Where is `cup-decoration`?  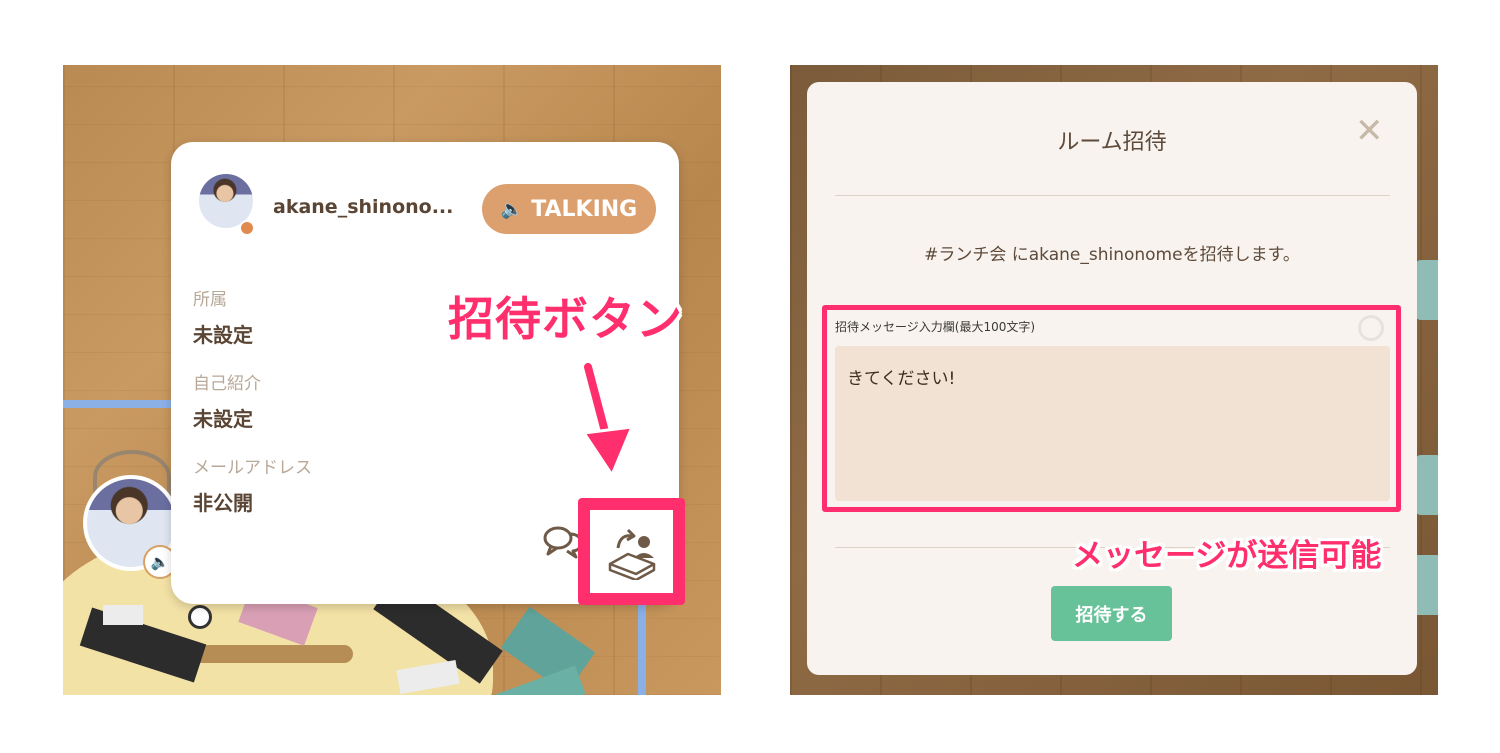 cup-decoration is located at coordinates (200, 617).